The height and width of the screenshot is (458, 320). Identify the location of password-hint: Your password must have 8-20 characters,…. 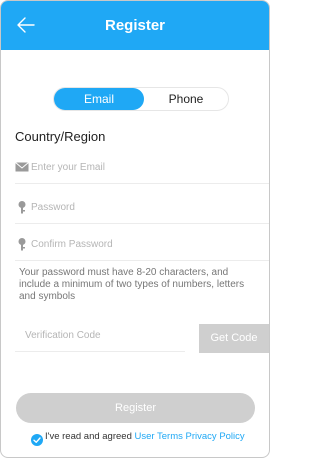
(132, 284).